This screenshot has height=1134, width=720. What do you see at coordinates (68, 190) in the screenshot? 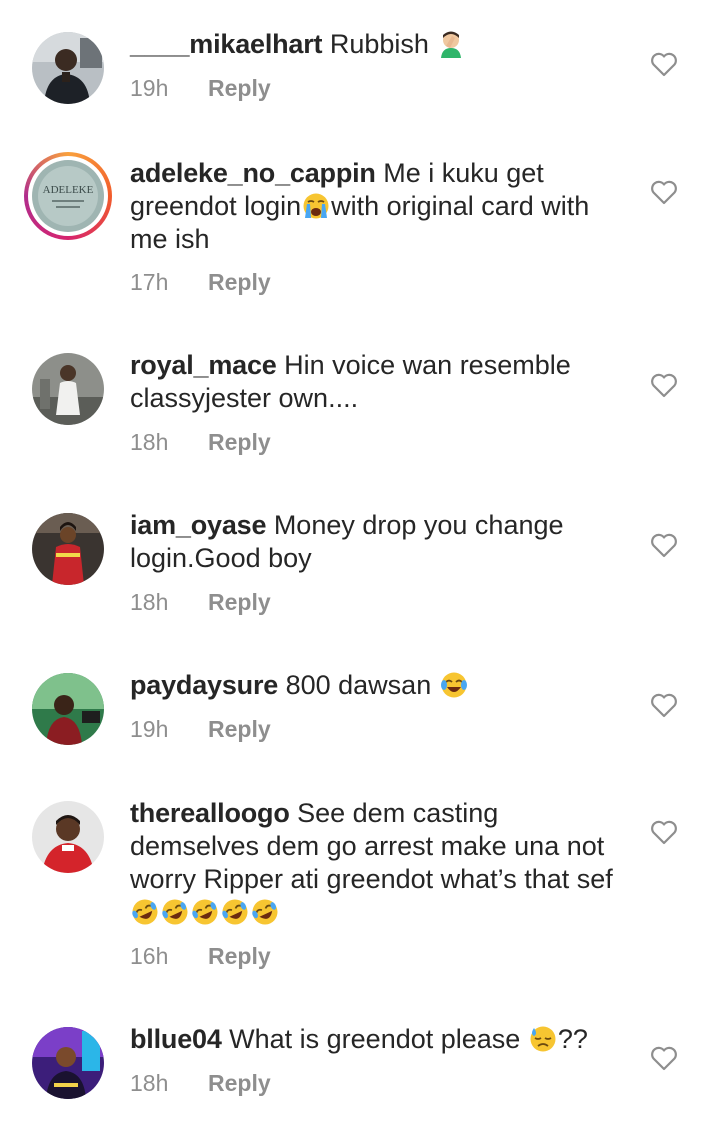
I see `avatar-label: ADELEKE` at bounding box center [68, 190].